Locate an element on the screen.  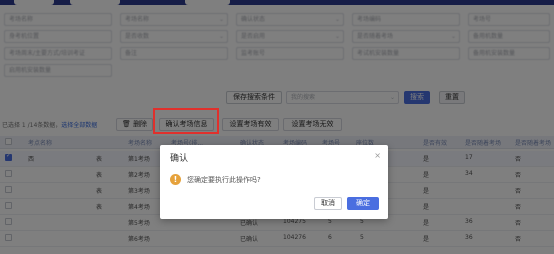
ok-button: 确定 is located at coordinates (363, 203).